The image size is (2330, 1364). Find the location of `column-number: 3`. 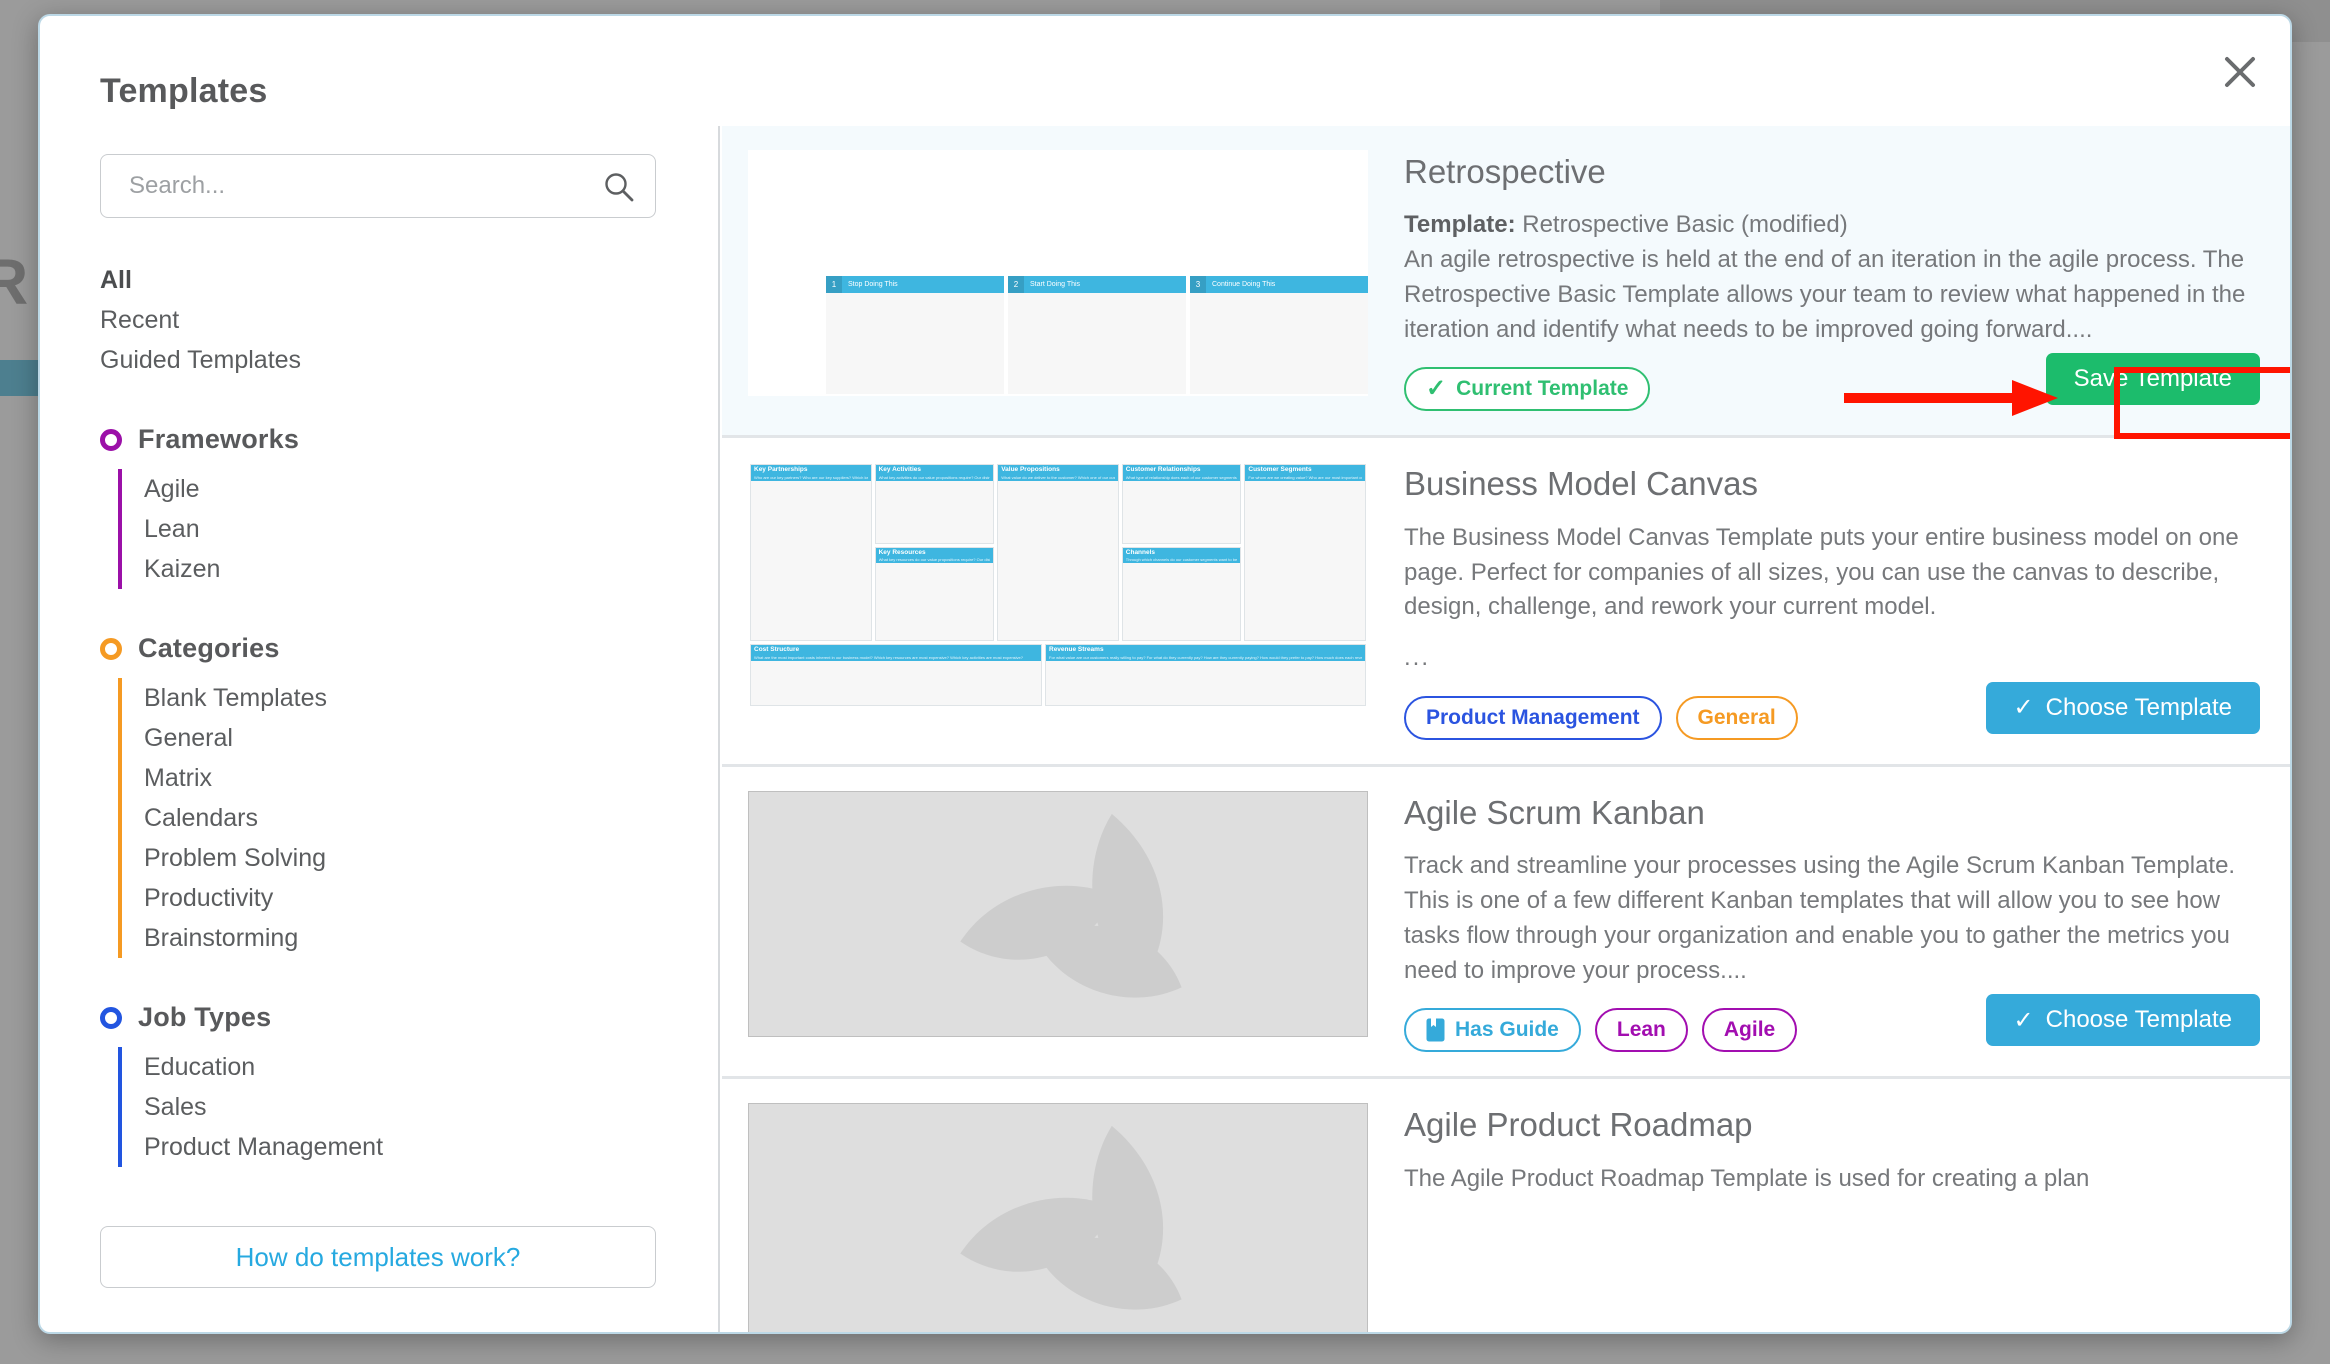

column-number: 3 is located at coordinates (1198, 284).